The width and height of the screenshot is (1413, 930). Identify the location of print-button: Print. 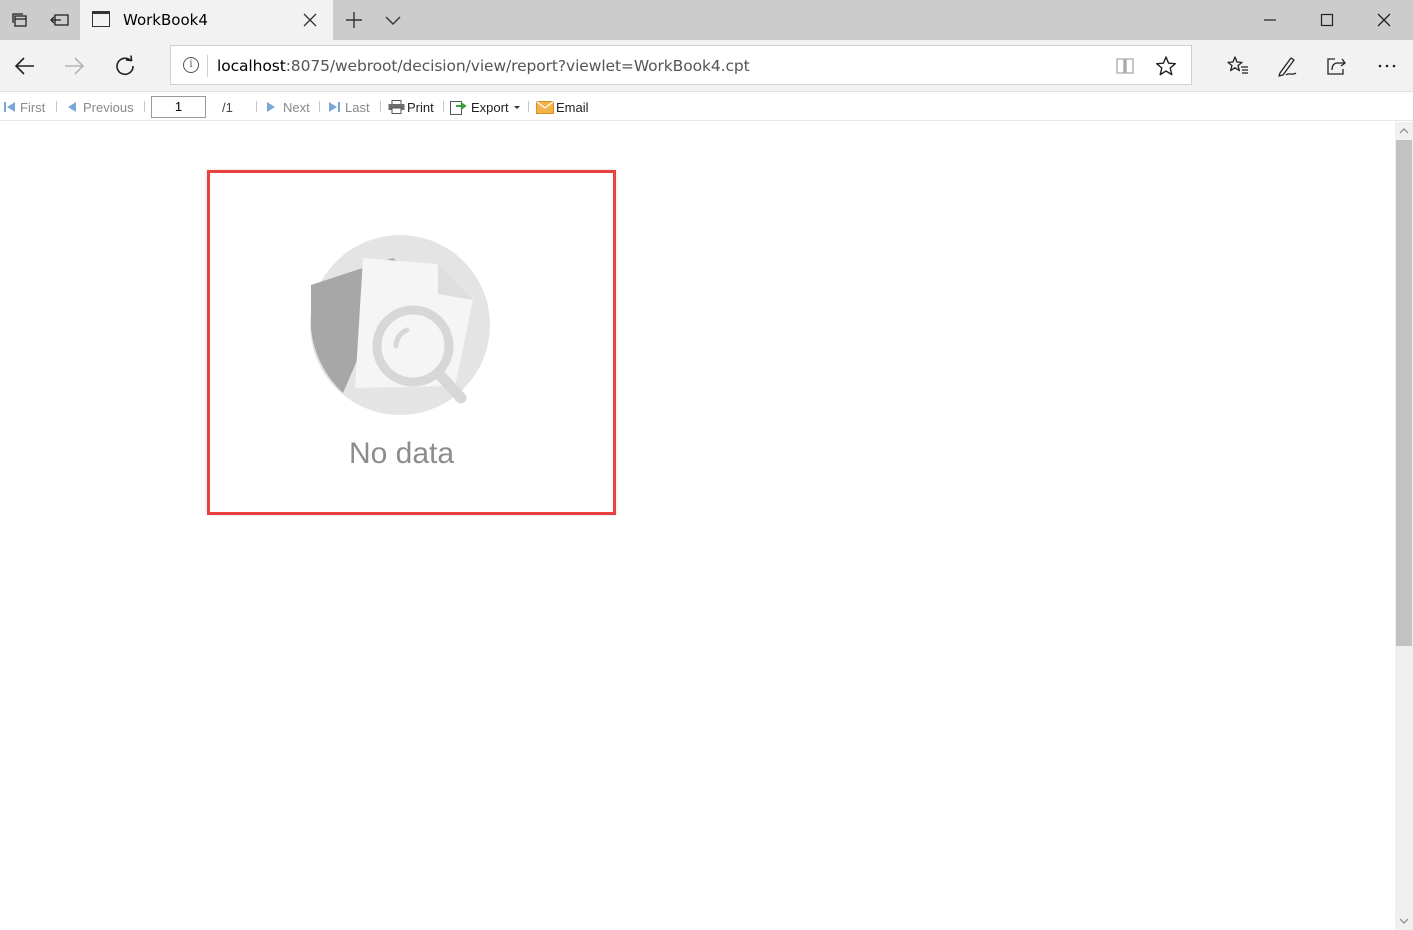
(411, 107).